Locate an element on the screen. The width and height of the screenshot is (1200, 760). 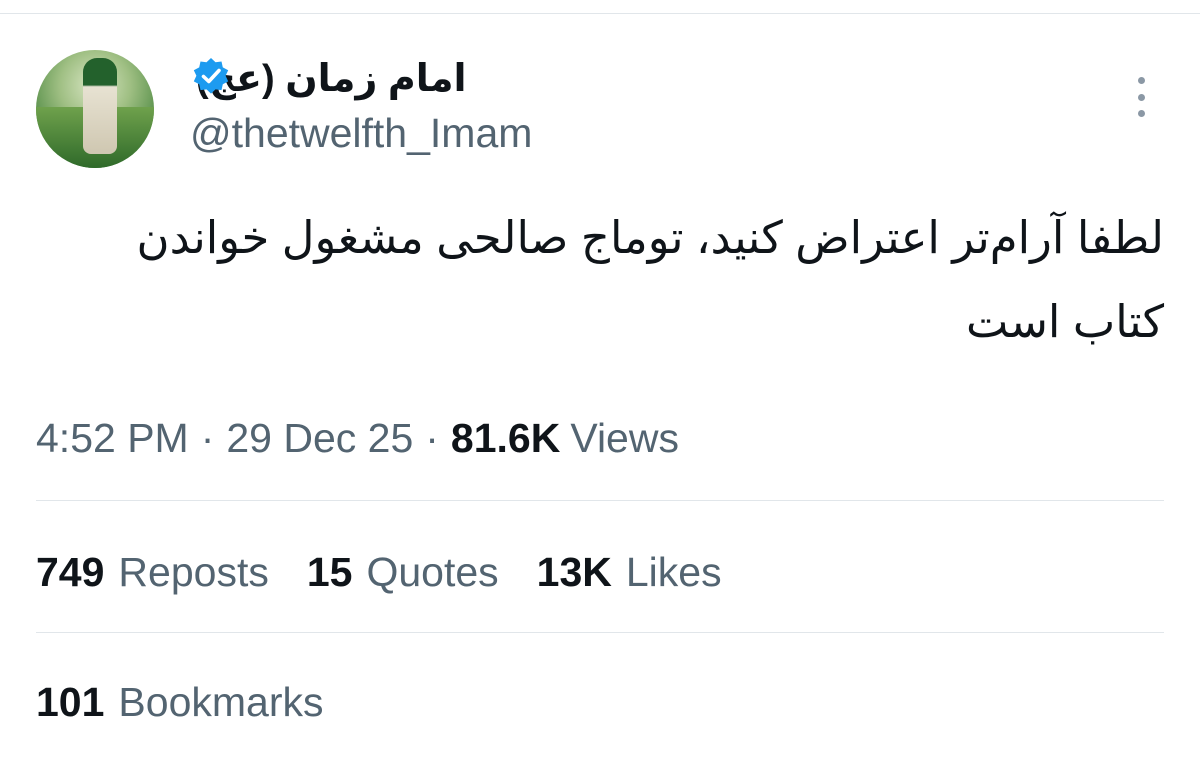
likes-stat: 13K Likes is located at coordinates (629, 572).